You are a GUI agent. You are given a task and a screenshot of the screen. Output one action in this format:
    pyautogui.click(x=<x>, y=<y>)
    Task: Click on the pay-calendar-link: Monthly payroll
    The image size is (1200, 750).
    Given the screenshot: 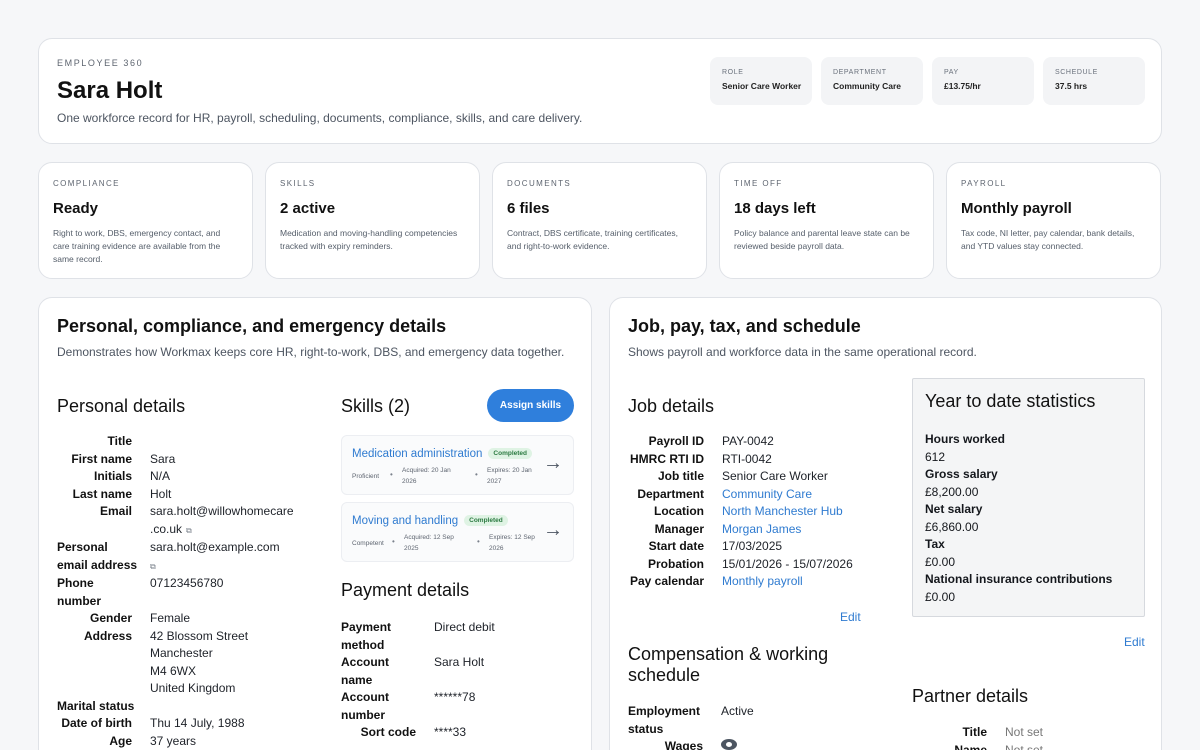 What is the action you would take?
    pyautogui.click(x=802, y=582)
    